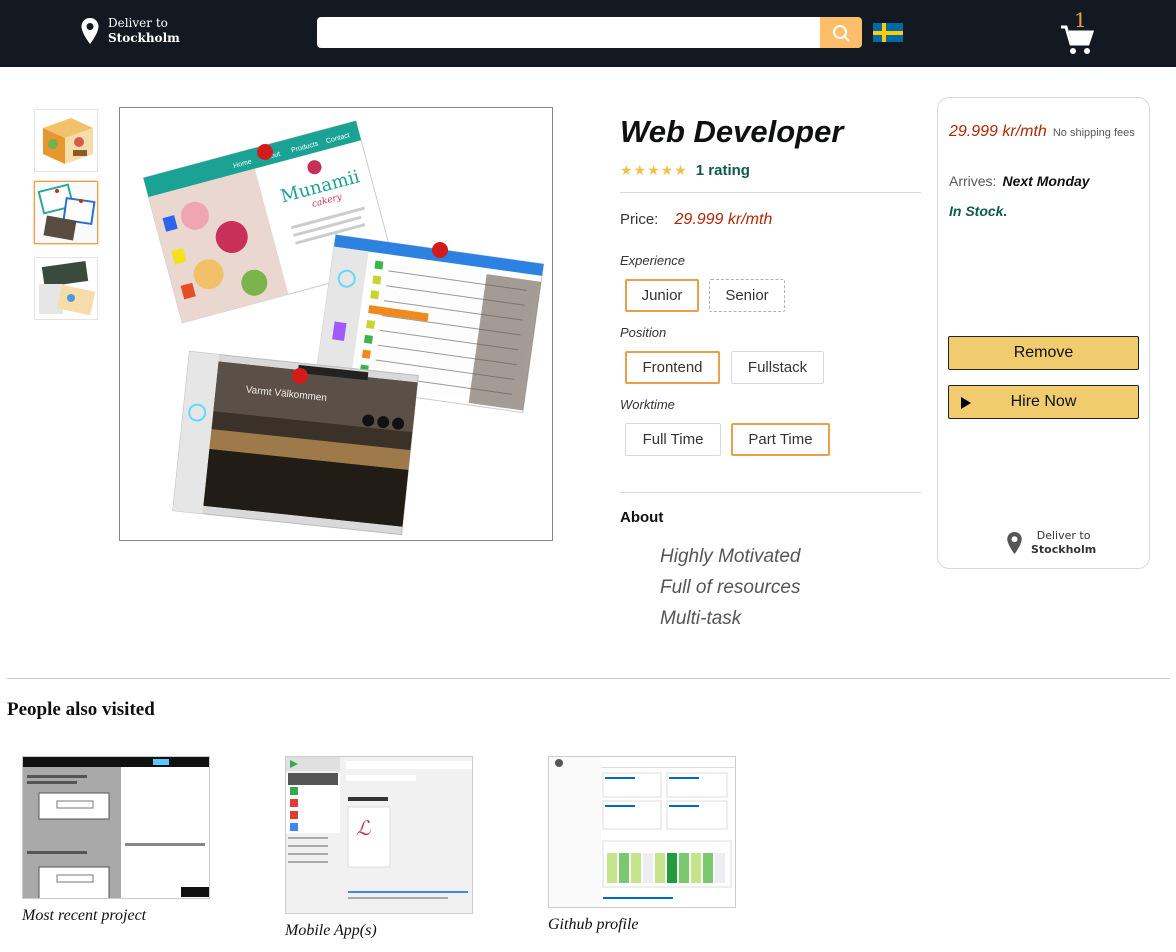  Describe the element at coordinates (673, 439) in the screenshot. I see `option-full-time: Full Time` at that location.